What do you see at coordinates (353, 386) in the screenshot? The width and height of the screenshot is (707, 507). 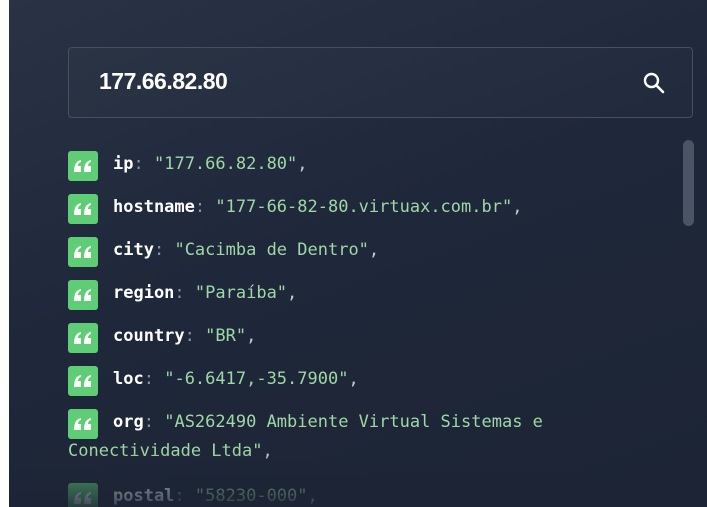 I see `field-loc: loc: "-6.6417,-35.7900",` at bounding box center [353, 386].